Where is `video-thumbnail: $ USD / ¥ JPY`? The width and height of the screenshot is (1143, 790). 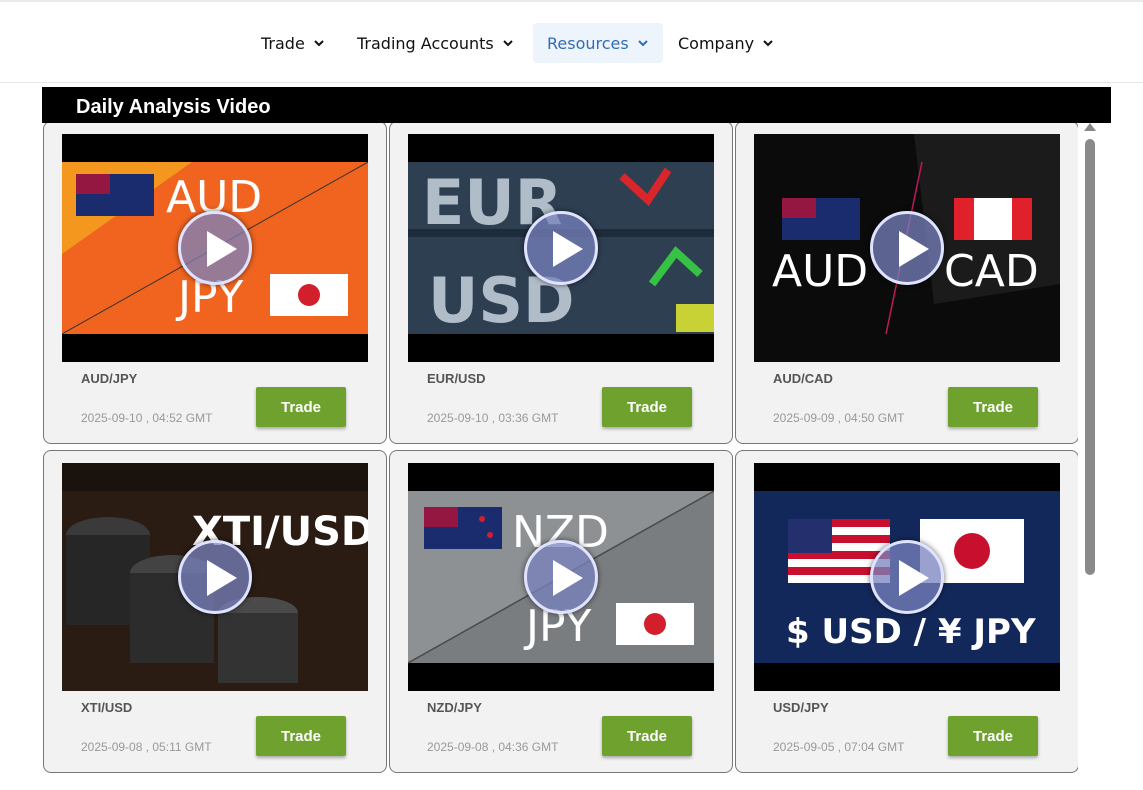 video-thumbnail: $ USD / ¥ JPY is located at coordinates (907, 577).